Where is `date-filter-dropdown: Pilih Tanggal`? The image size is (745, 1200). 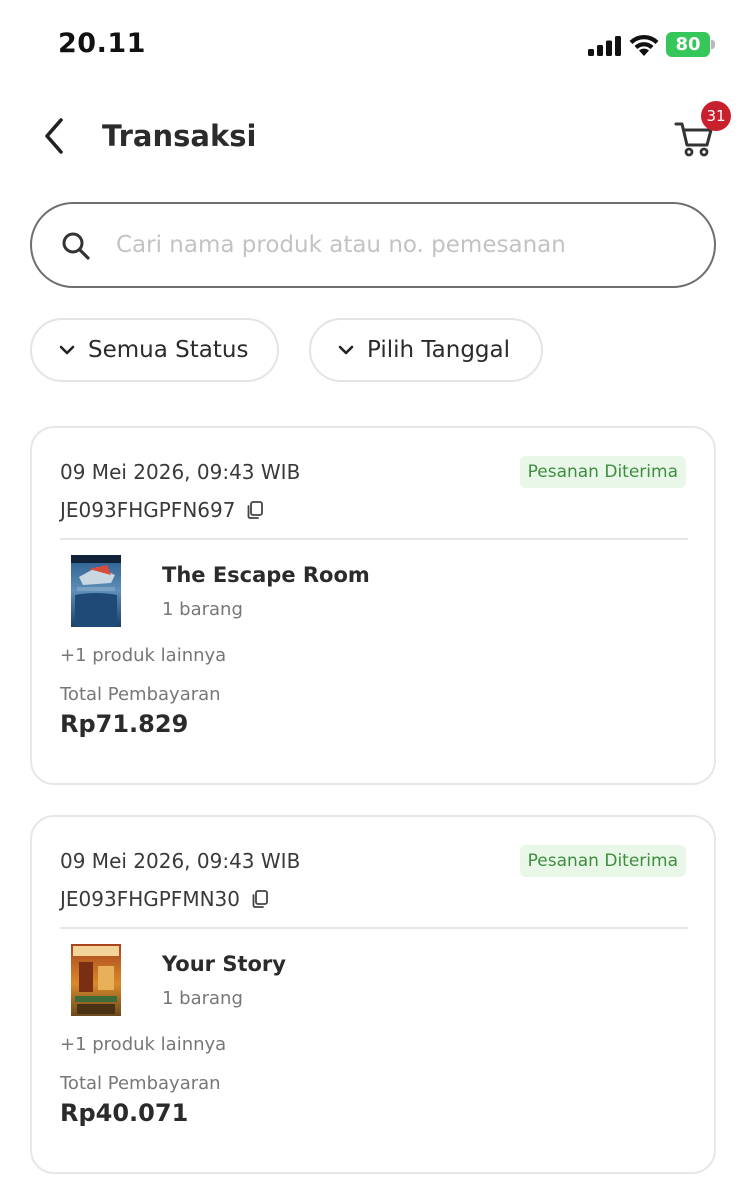 date-filter-dropdown: Pilih Tanggal is located at coordinates (426, 350).